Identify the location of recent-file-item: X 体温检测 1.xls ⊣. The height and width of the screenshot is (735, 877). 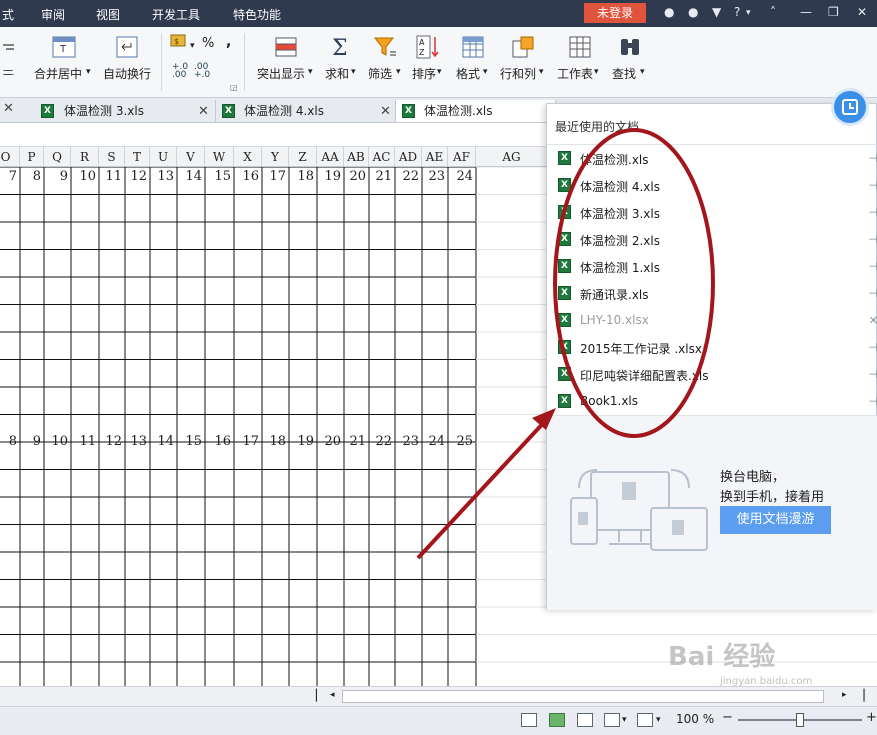
(712, 267).